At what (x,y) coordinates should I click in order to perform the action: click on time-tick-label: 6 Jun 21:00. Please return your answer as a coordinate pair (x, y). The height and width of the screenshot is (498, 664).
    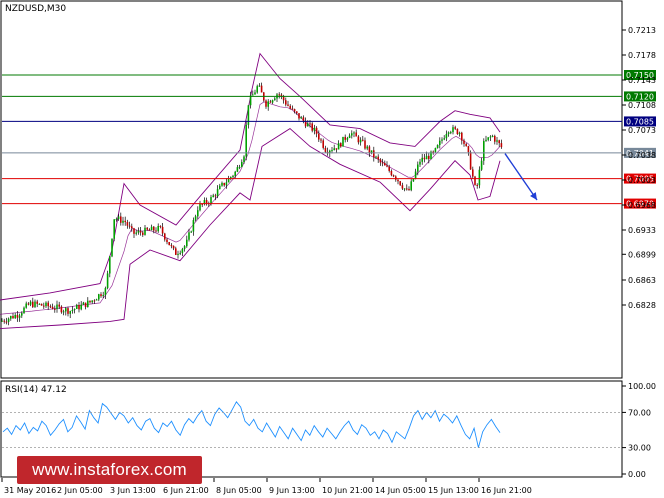
    Looking at the image, I should click on (186, 490).